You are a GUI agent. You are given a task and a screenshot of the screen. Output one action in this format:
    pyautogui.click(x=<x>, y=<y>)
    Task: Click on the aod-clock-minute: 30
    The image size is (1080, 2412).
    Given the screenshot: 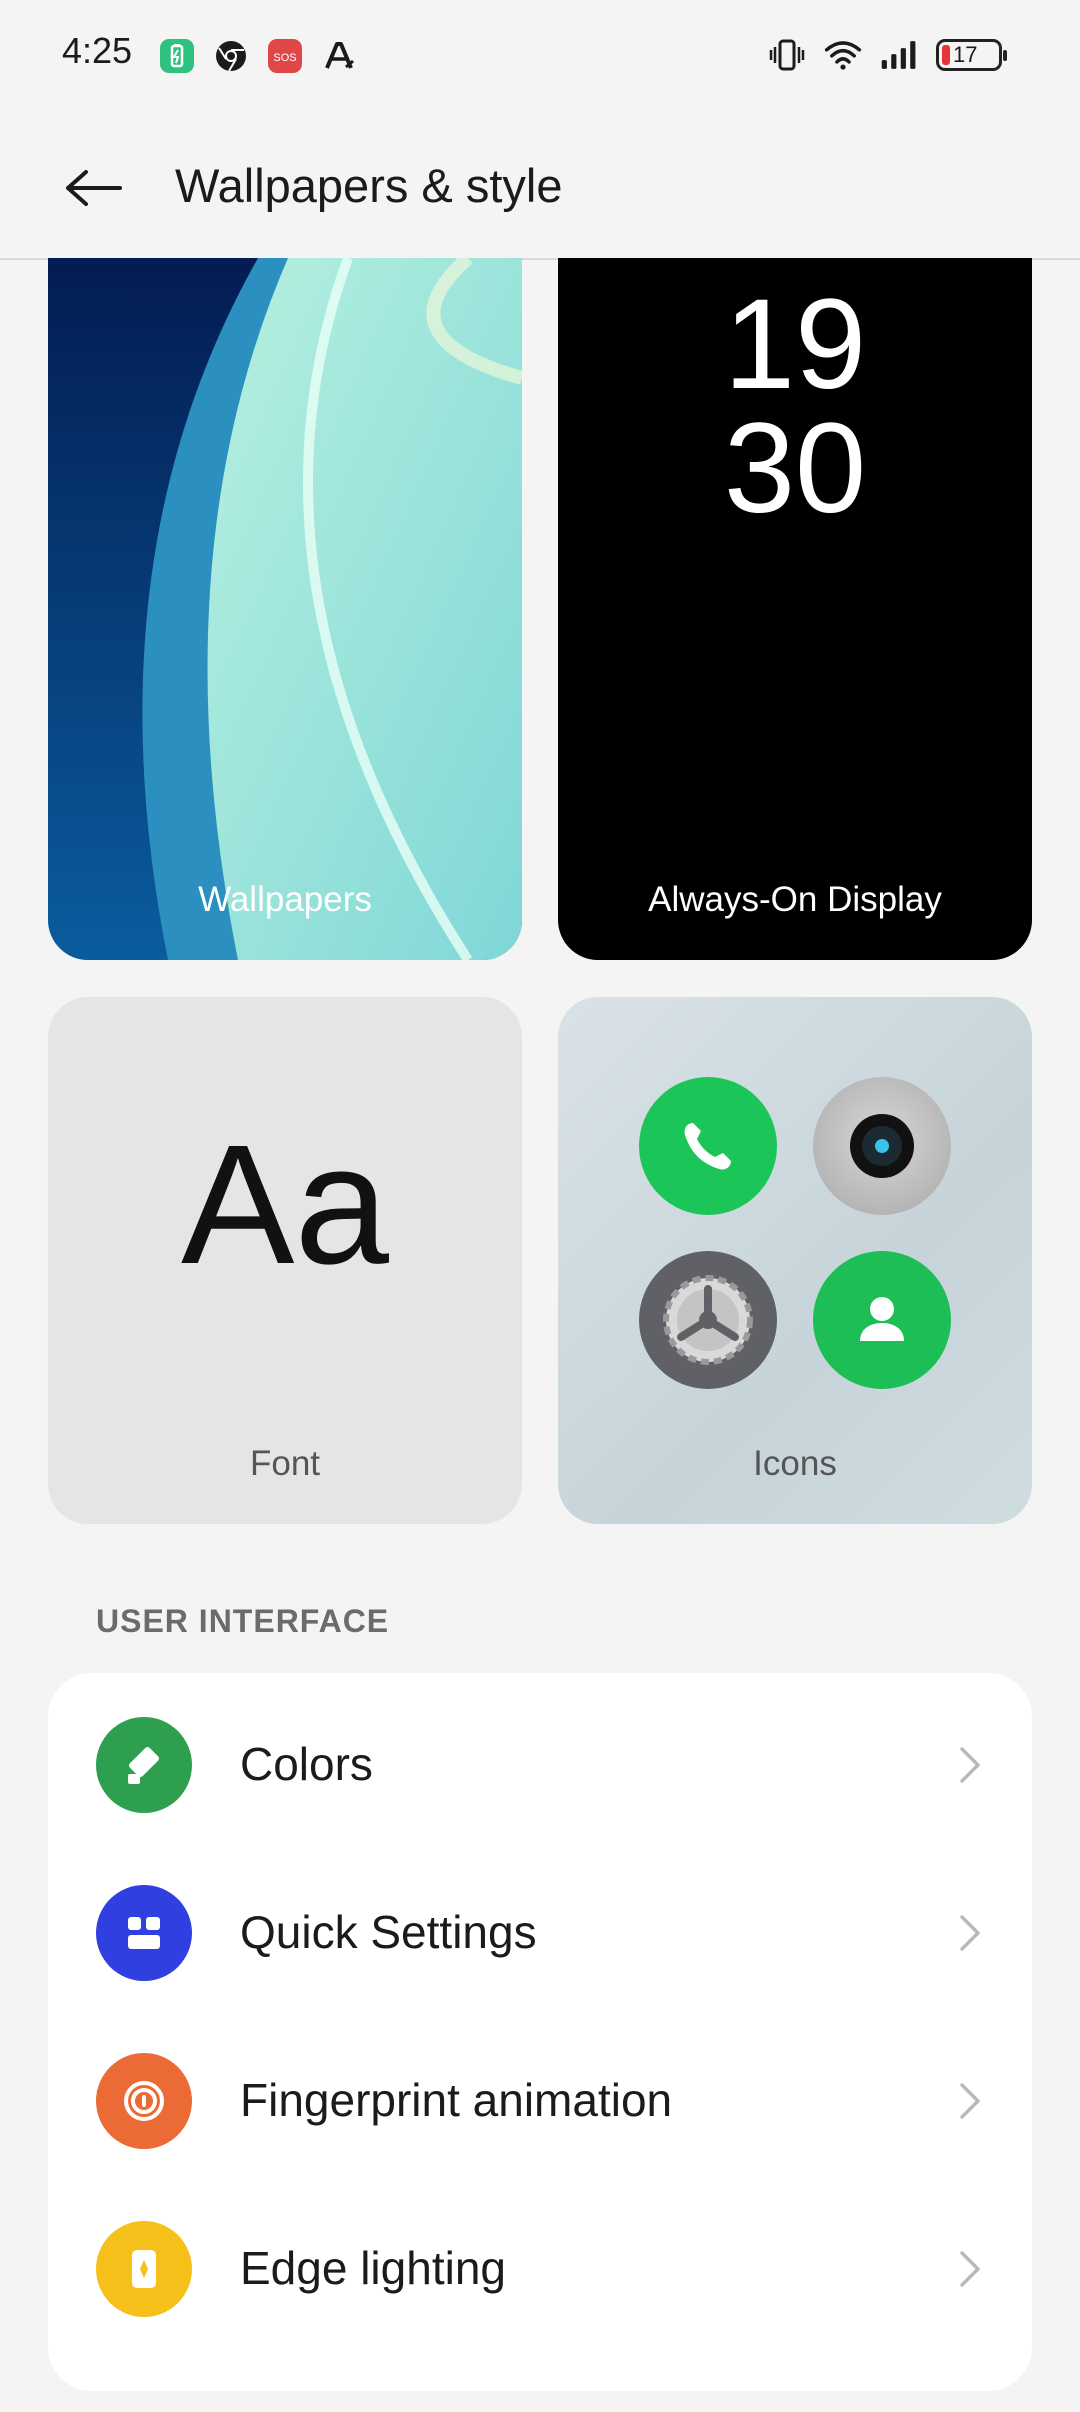 What is the action you would take?
    pyautogui.click(x=795, y=468)
    